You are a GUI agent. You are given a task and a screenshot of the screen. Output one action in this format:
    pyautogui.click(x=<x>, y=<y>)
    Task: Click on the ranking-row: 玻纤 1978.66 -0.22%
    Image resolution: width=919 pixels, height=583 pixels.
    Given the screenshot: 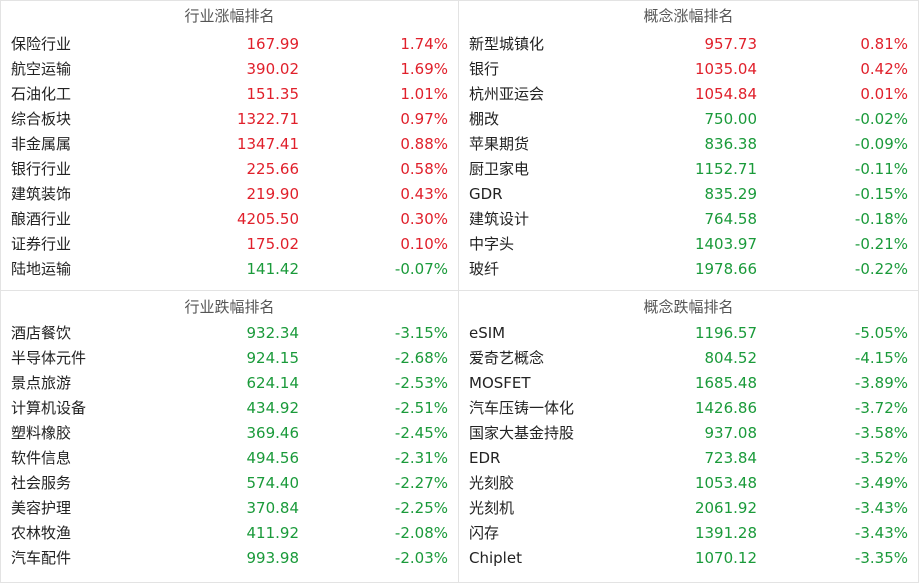 What is the action you would take?
    pyautogui.click(x=688, y=268)
    